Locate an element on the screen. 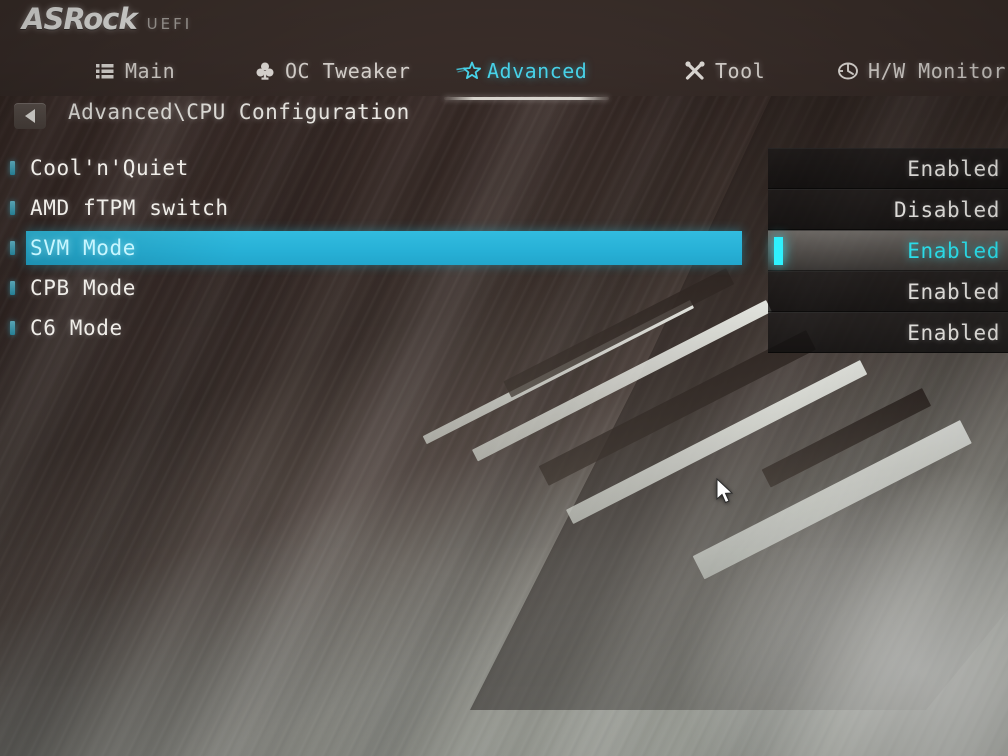 This screenshot has width=1008, height=756. settings-values-panel: Enabled Disabled Enabled Enabled Enabled is located at coordinates (888, 250).